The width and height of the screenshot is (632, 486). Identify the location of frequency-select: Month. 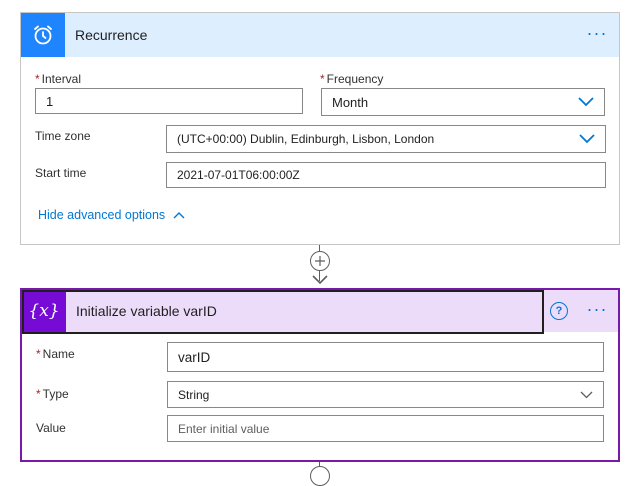
(463, 102).